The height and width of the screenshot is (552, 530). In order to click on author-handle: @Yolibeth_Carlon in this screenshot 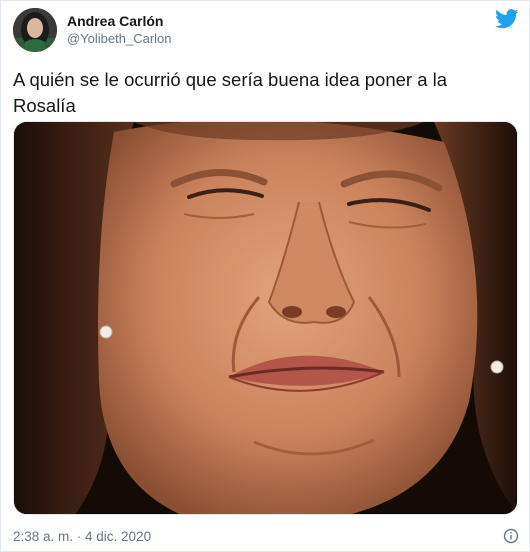, I will do `click(119, 39)`.